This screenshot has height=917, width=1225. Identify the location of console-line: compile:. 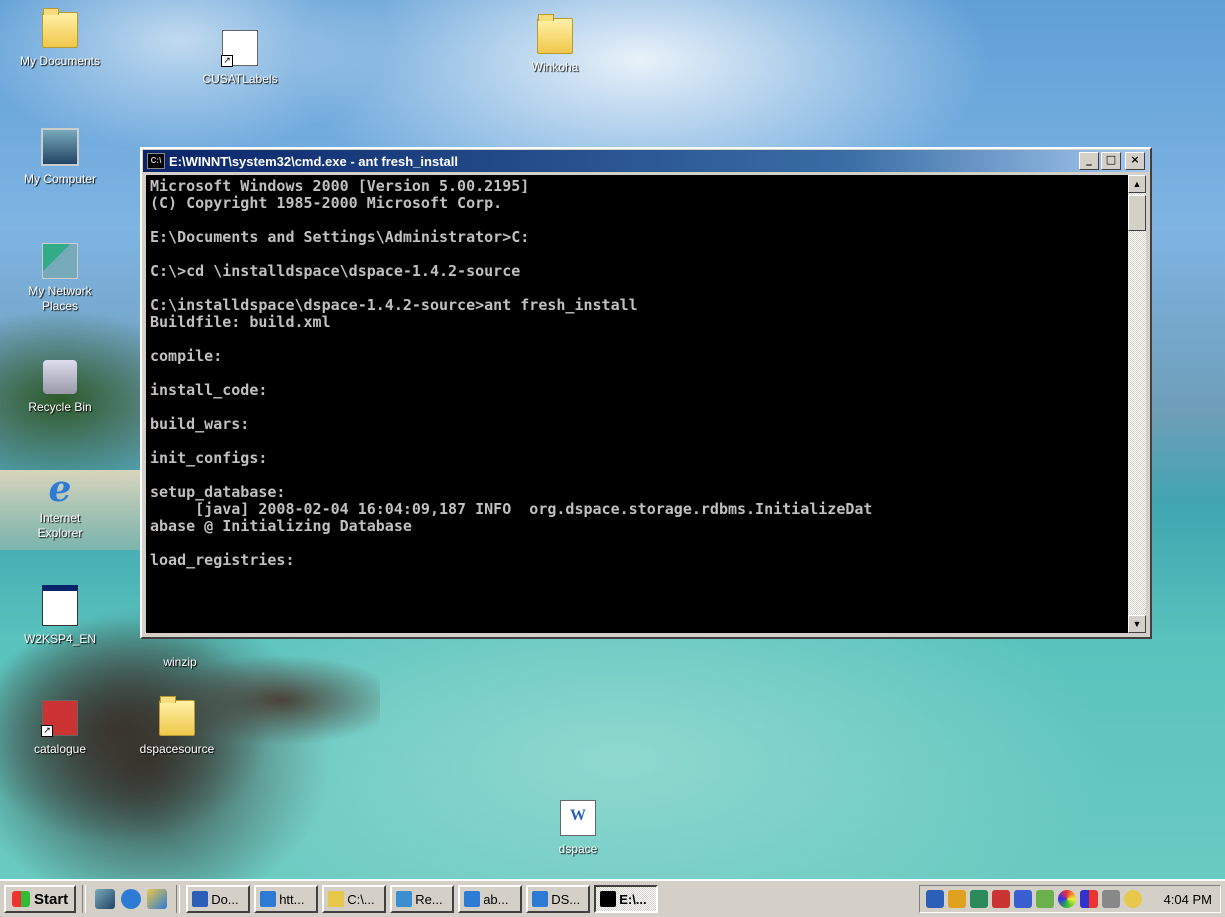
(186, 356).